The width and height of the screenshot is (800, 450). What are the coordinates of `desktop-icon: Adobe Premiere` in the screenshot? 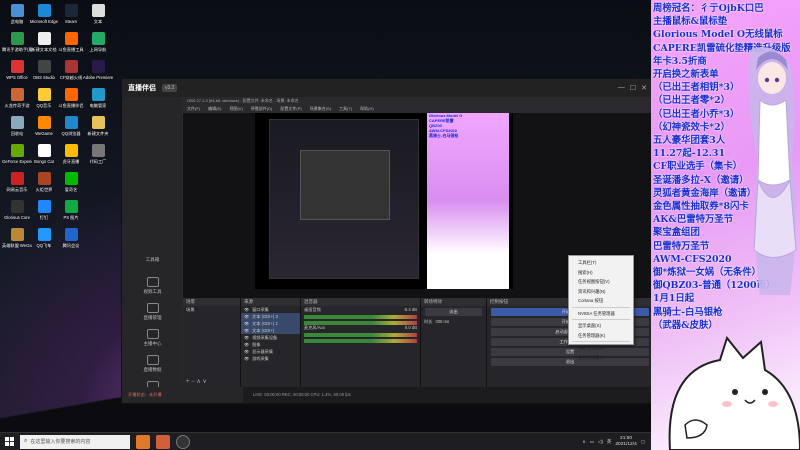 It's located at (98, 70).